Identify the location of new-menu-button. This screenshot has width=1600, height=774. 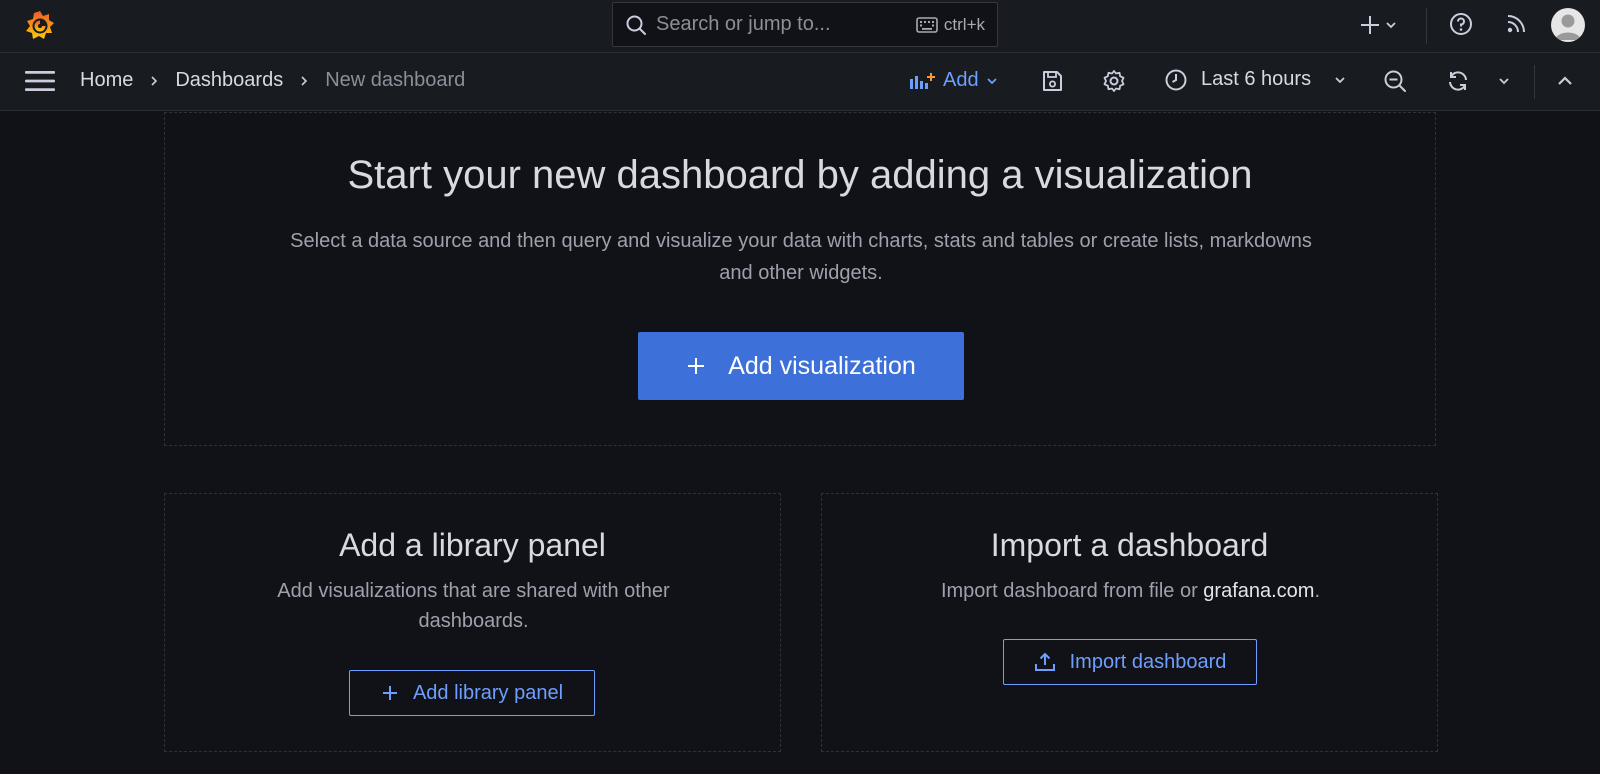
(1380, 25).